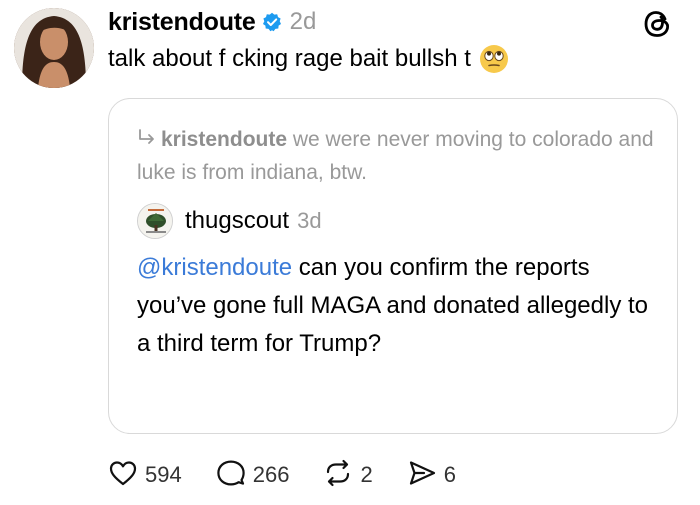  Describe the element at coordinates (147, 135) in the screenshot. I see `reply-arrow-icon` at that location.